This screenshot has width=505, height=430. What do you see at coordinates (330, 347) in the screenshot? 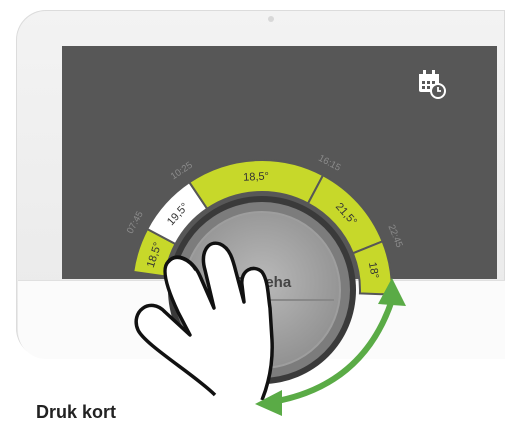
I see `rotate-arrow-icon` at bounding box center [330, 347].